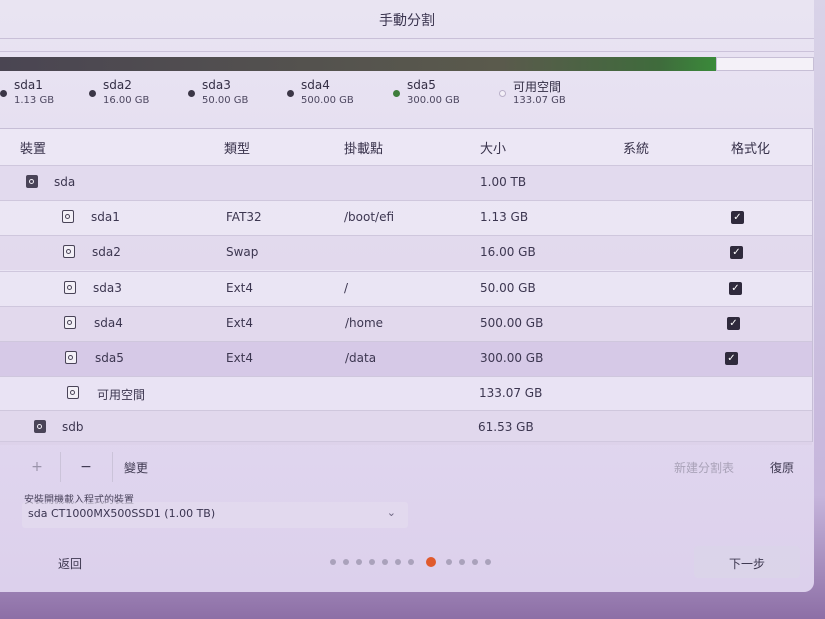  Describe the element at coordinates (493, 149) in the screenshot. I see `col-header-size: 大小` at that location.